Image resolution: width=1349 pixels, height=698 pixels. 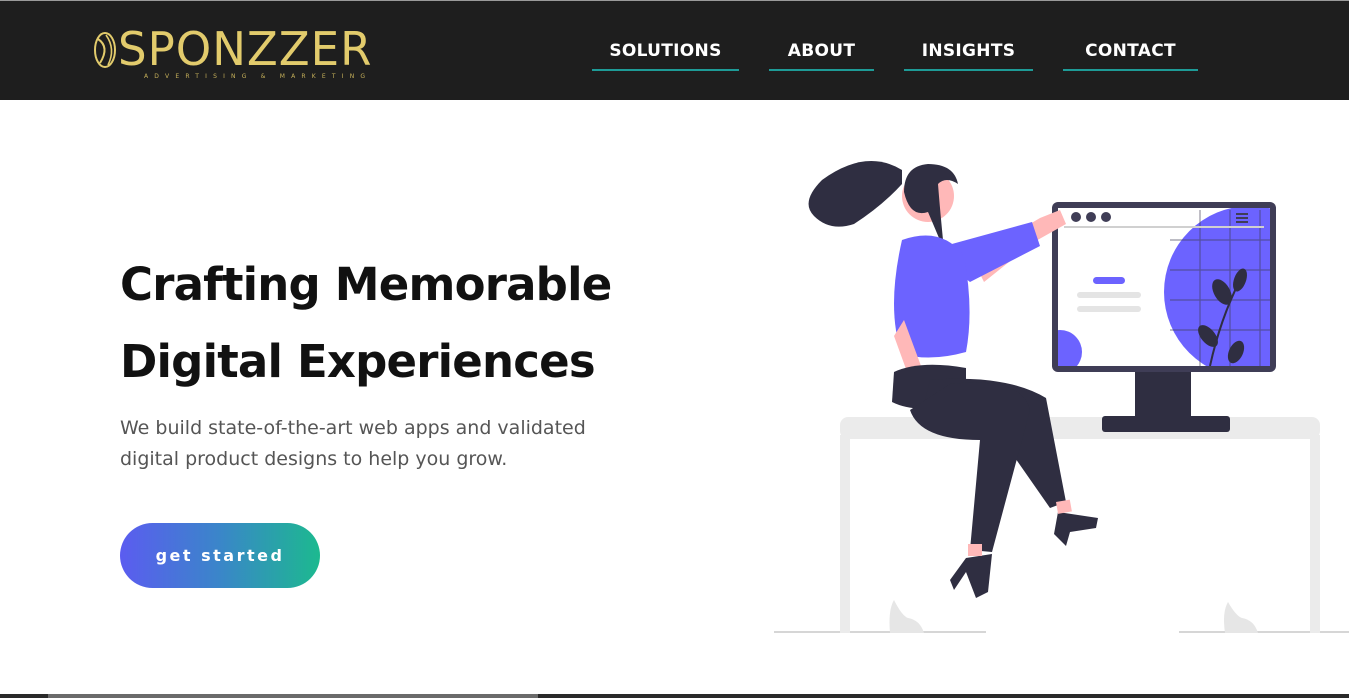 I want to click on nav-insights: INSIGHTS, so click(x=968, y=55).